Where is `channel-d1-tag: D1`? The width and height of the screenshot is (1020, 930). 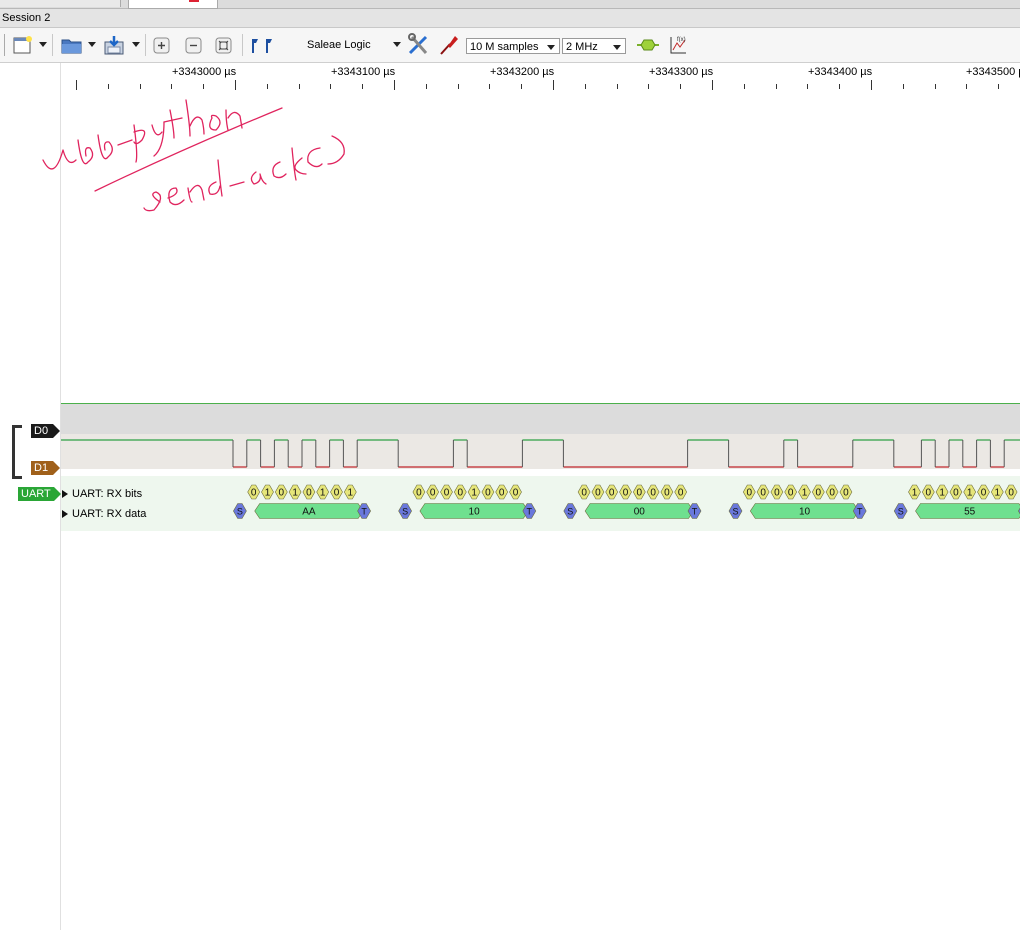 channel-d1-tag: D1 is located at coordinates (45, 468).